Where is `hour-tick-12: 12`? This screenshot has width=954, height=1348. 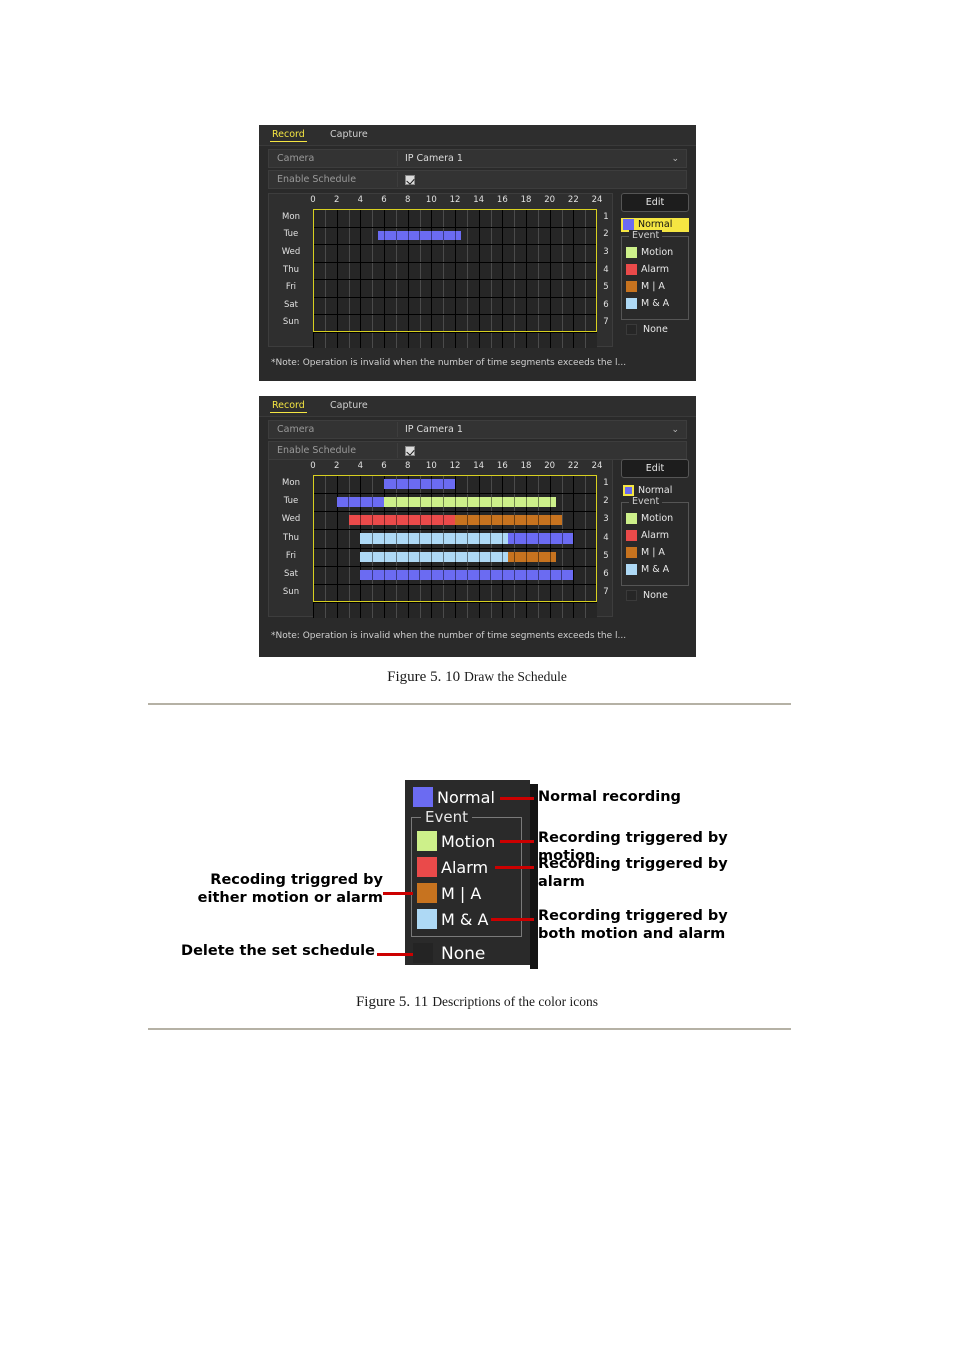
hour-tick-12: 12 is located at coordinates (455, 200).